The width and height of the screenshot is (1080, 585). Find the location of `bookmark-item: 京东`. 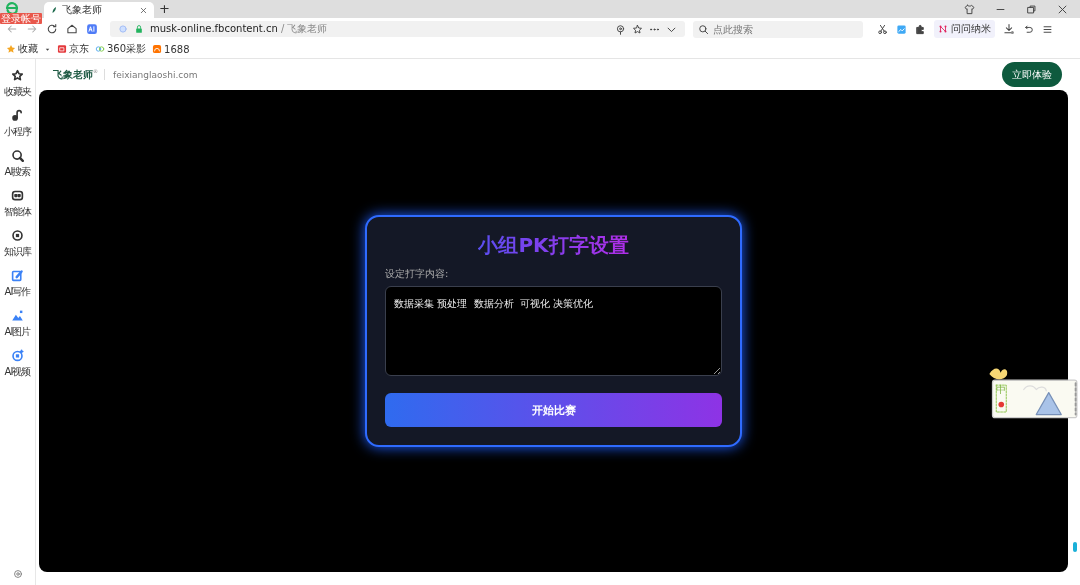

bookmark-item: 京东 is located at coordinates (73, 49).